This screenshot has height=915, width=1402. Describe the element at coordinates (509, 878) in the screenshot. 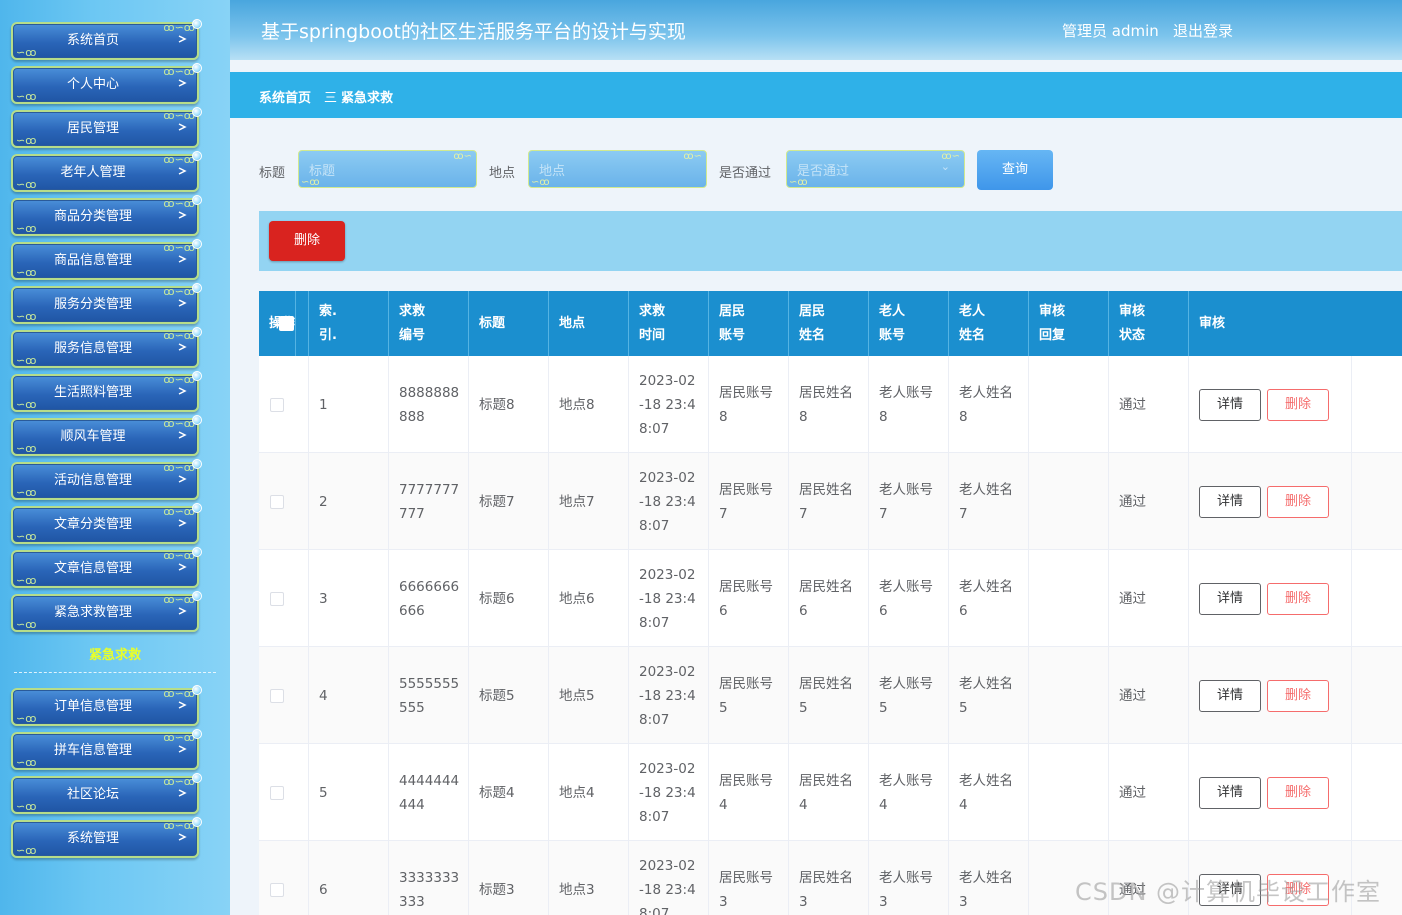

I see `cell-title: 标题3` at that location.